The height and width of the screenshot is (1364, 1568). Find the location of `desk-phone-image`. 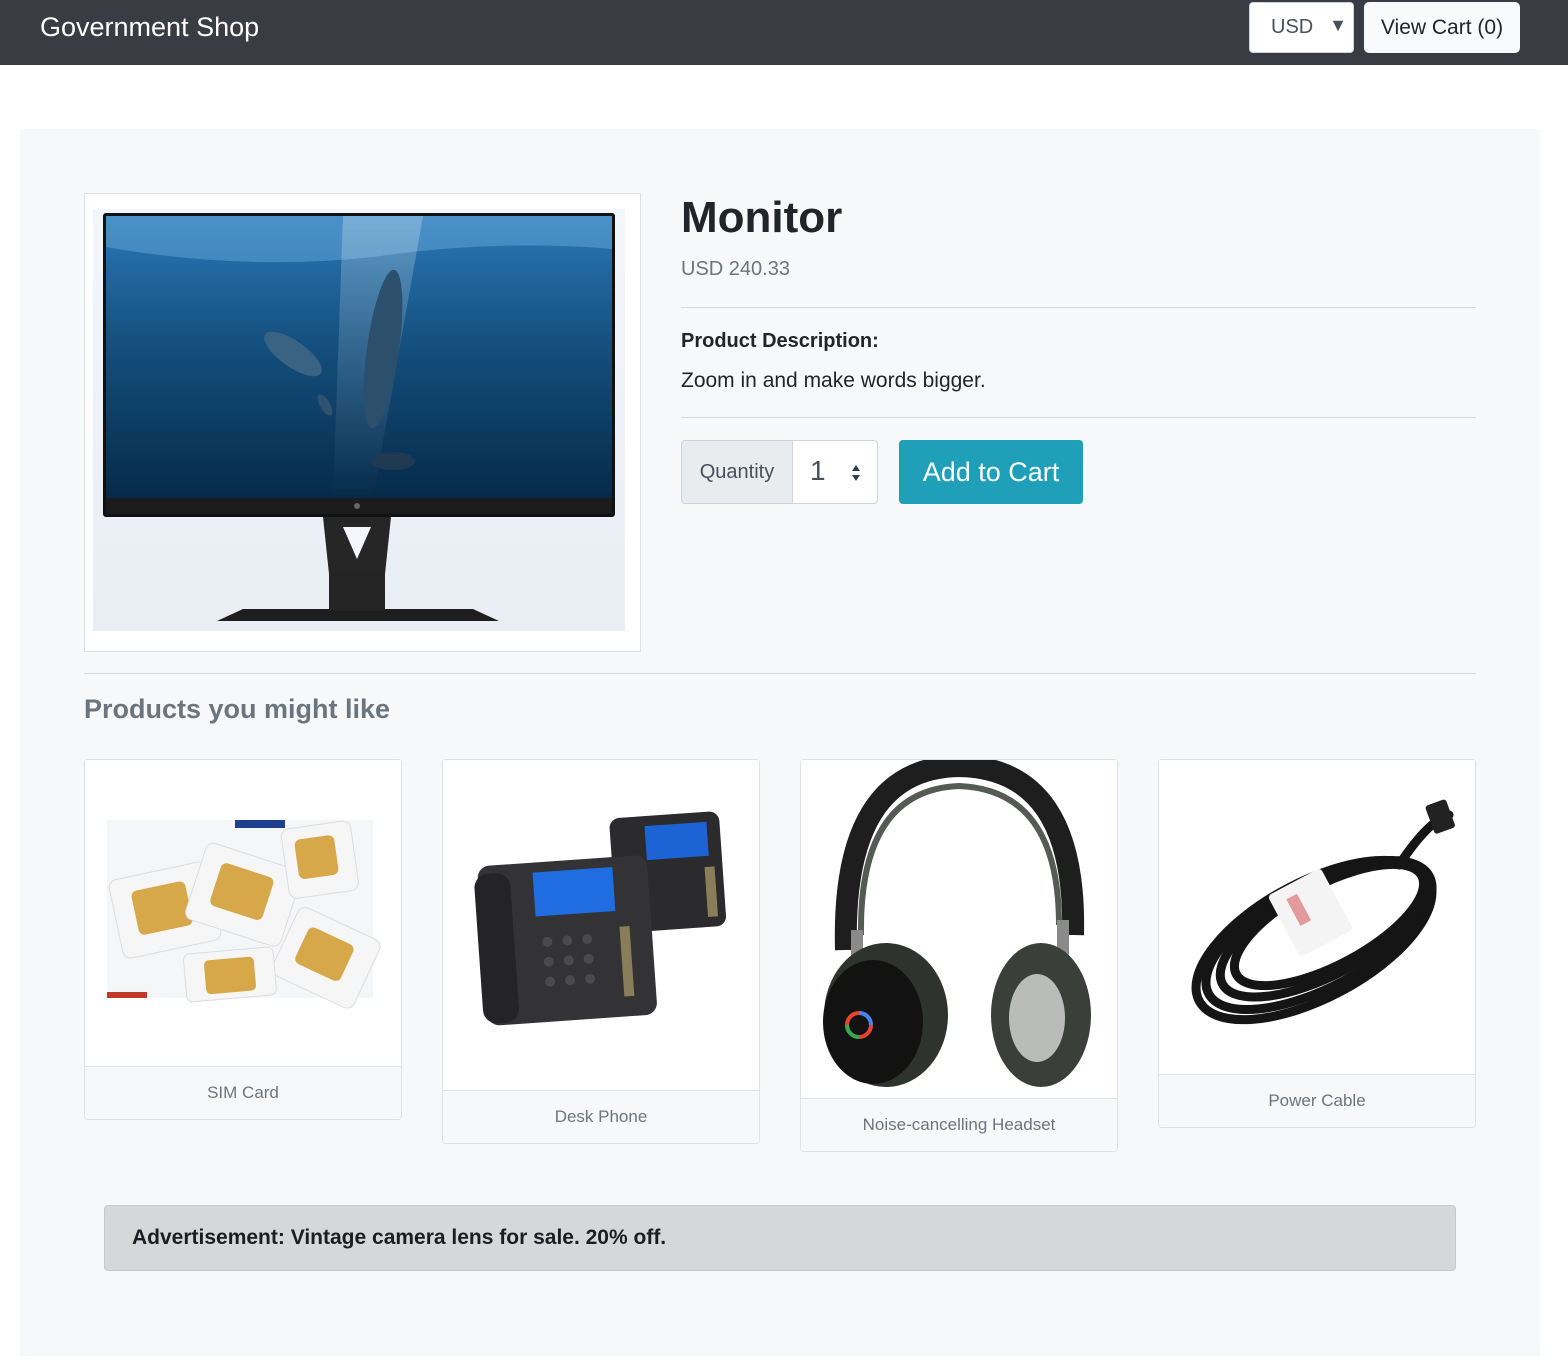

desk-phone-image is located at coordinates (601, 924).